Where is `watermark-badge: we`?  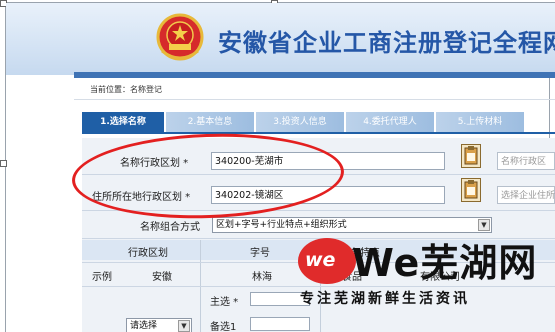
watermark-badge: we is located at coordinates (320, 260).